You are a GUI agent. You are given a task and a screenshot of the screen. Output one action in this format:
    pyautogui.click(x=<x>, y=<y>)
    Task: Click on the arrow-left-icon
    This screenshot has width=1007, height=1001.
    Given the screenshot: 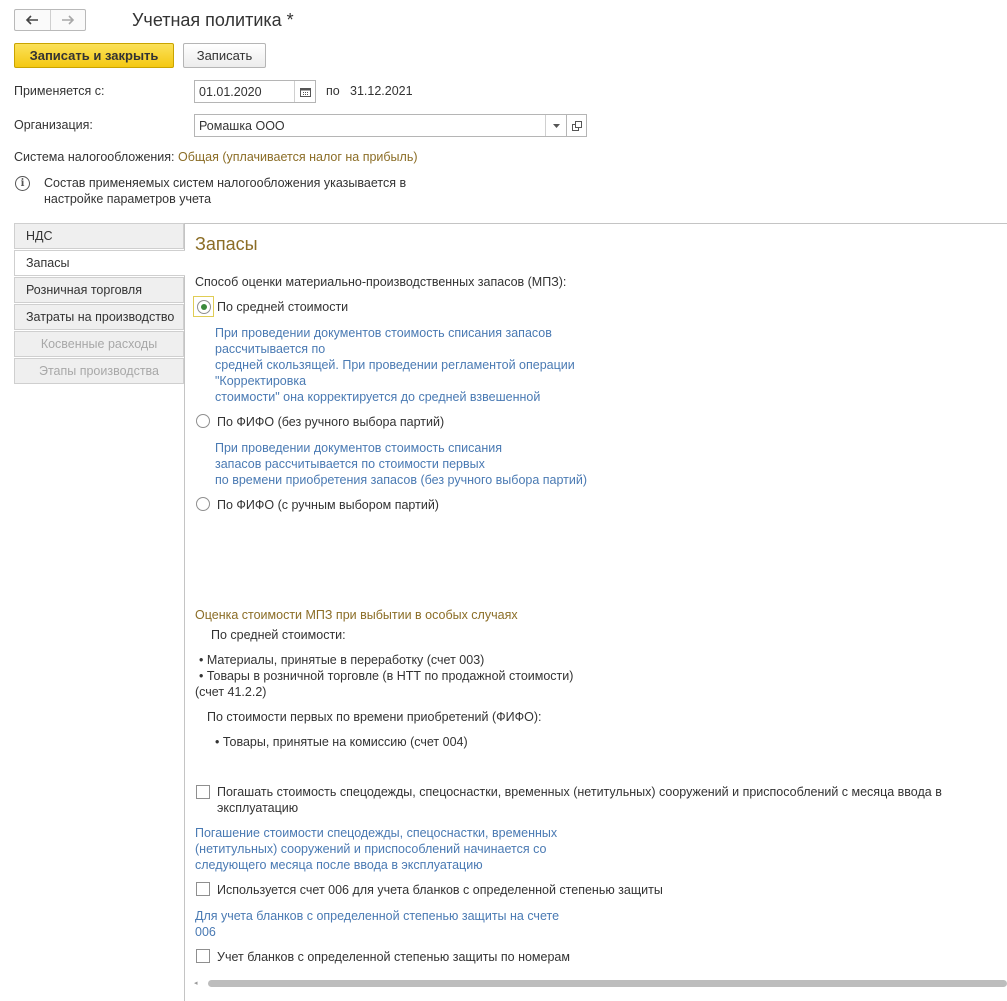 What is the action you would take?
    pyautogui.click(x=32, y=20)
    